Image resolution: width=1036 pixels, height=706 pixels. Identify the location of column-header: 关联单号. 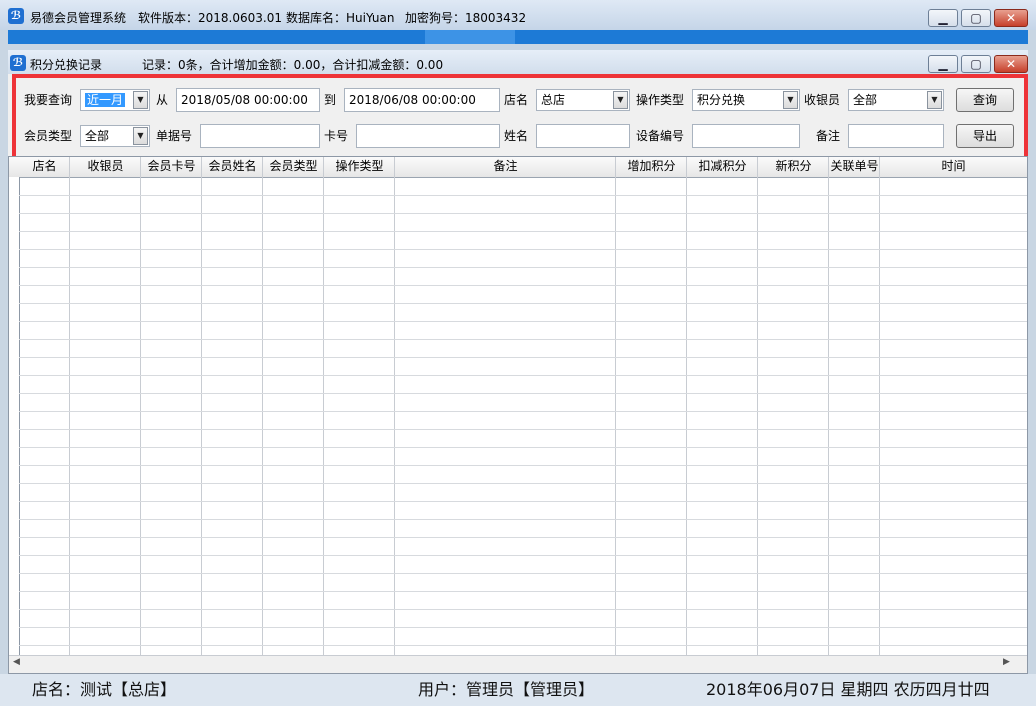
(854, 167).